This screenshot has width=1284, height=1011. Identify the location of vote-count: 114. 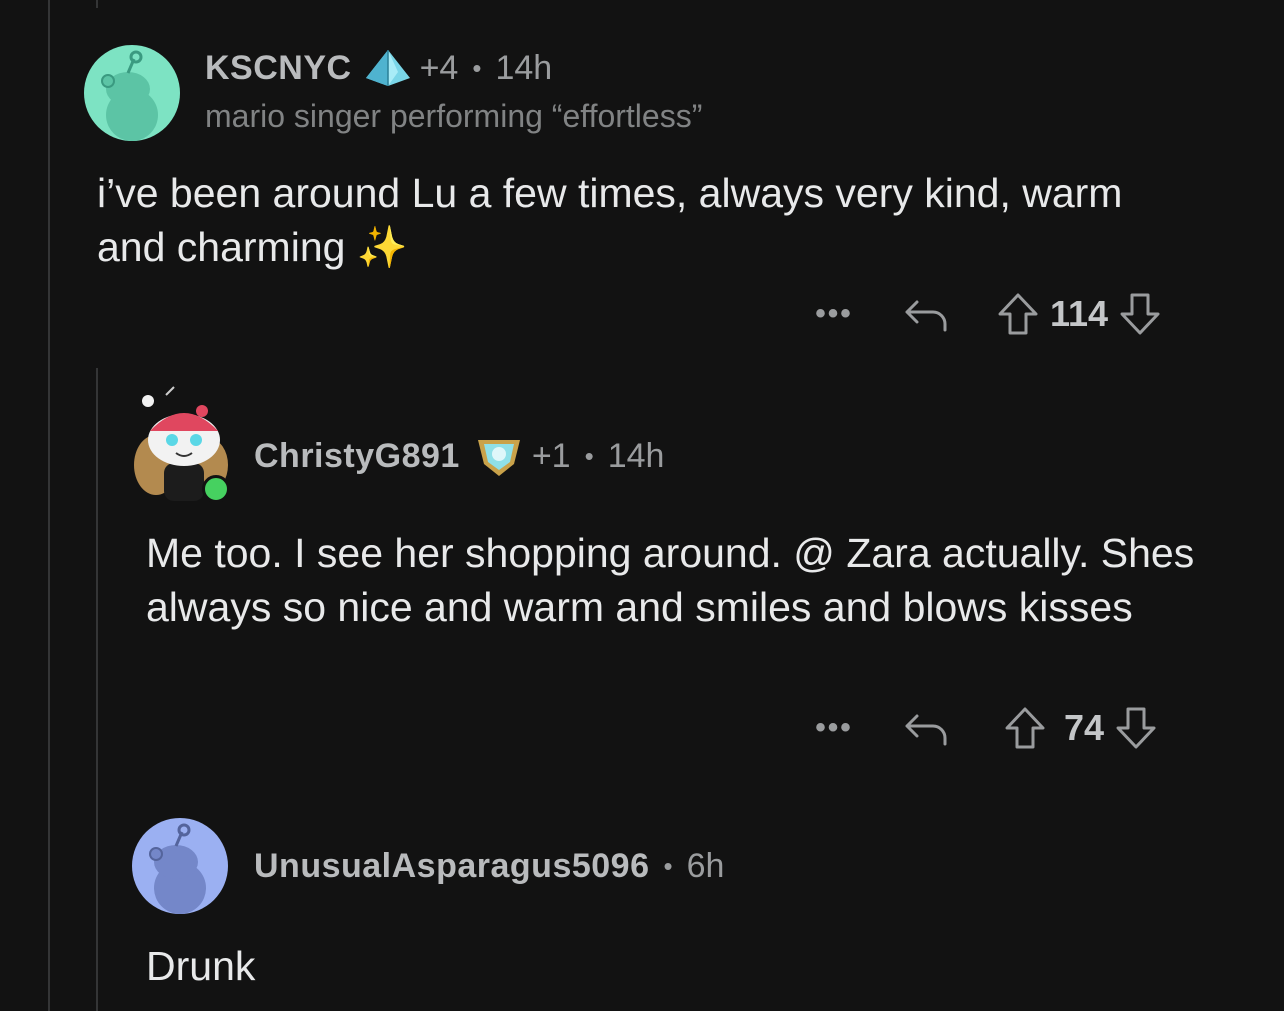
(1079, 313).